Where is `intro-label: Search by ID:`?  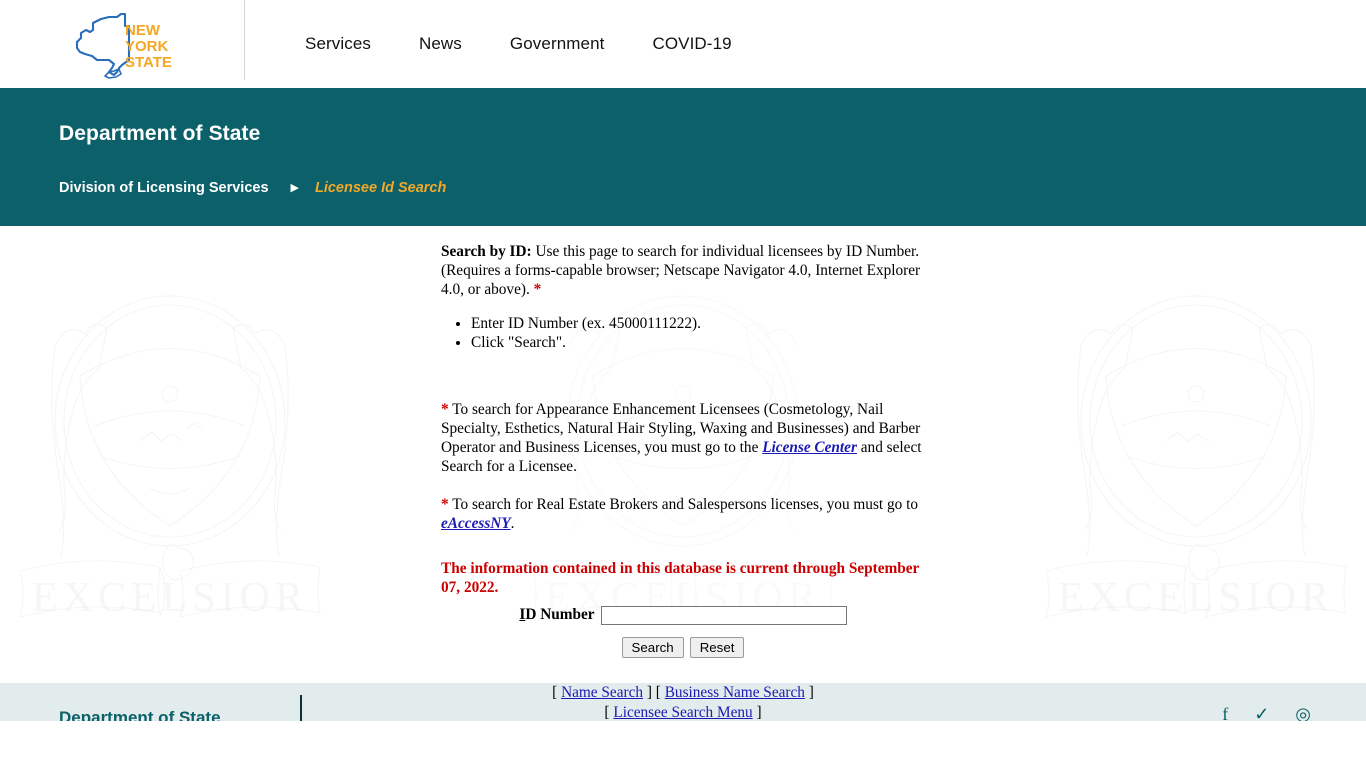
intro-label: Search by ID: is located at coordinates (486, 251).